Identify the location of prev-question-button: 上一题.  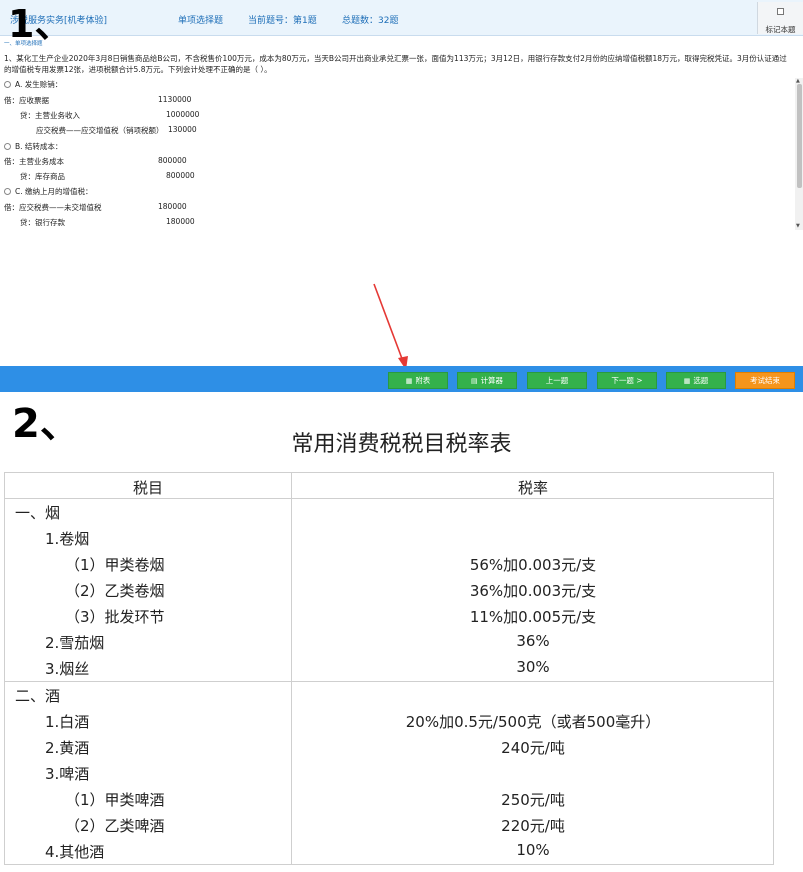
(557, 380).